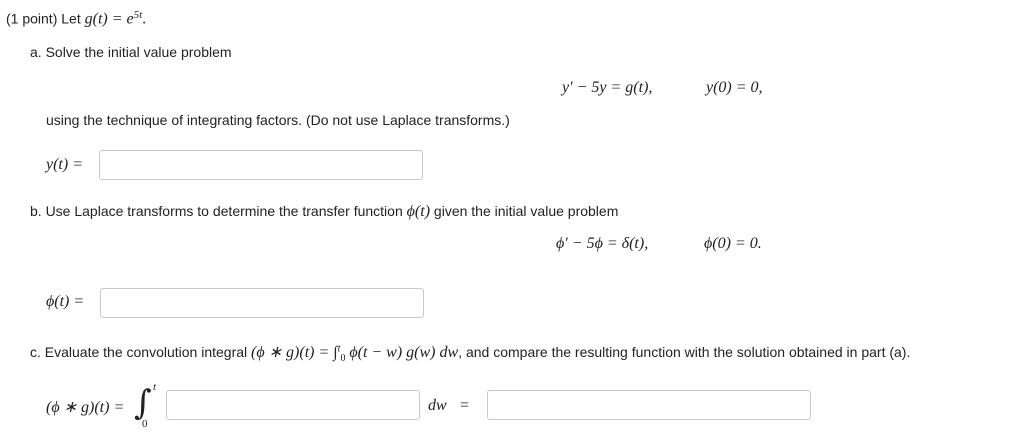  I want to click on phi-answer-input, so click(262, 303).